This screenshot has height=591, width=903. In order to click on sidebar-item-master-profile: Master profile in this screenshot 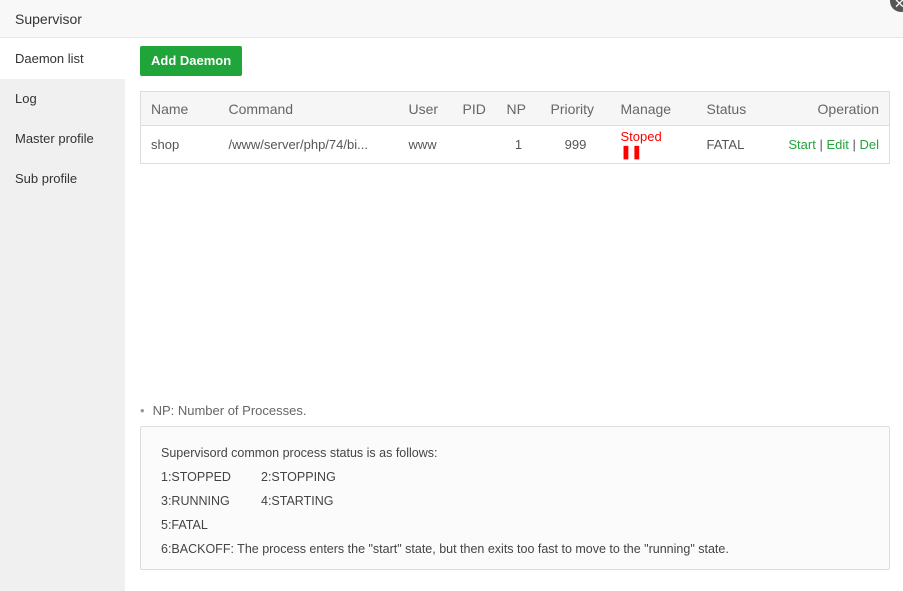, I will do `click(62, 139)`.